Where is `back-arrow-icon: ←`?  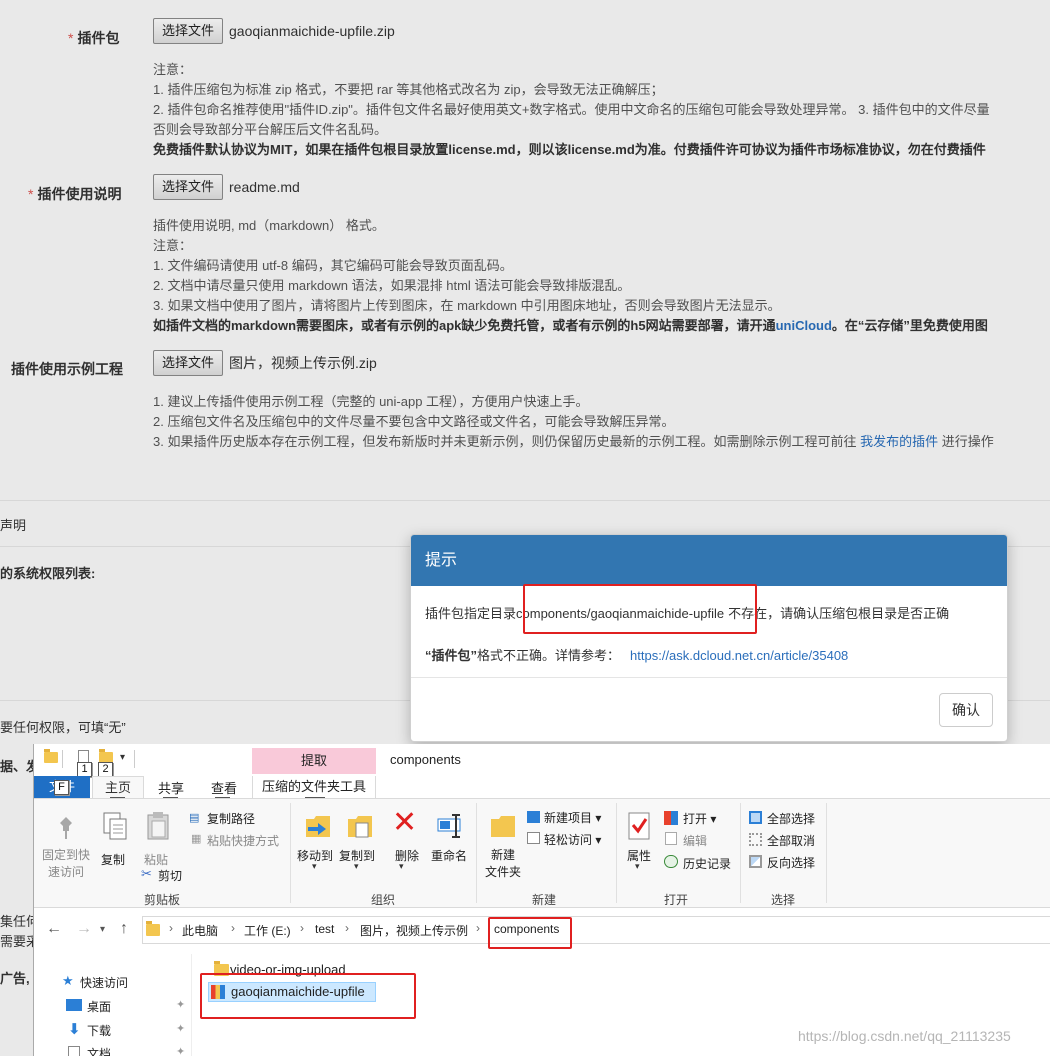
back-arrow-icon: ← is located at coordinates (54, 929).